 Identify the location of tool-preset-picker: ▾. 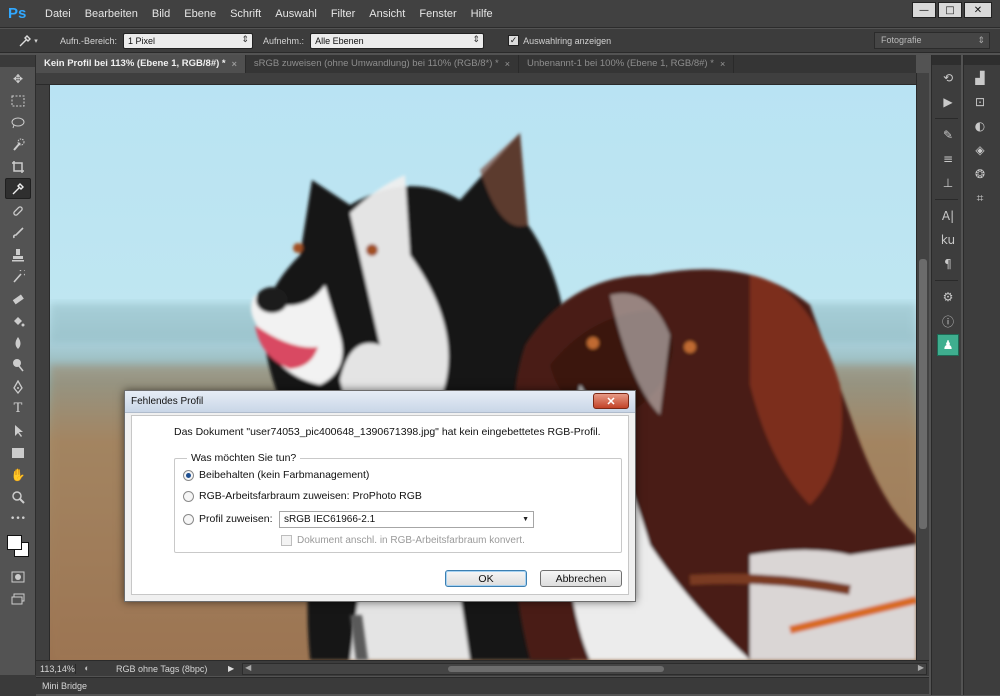
(28, 41).